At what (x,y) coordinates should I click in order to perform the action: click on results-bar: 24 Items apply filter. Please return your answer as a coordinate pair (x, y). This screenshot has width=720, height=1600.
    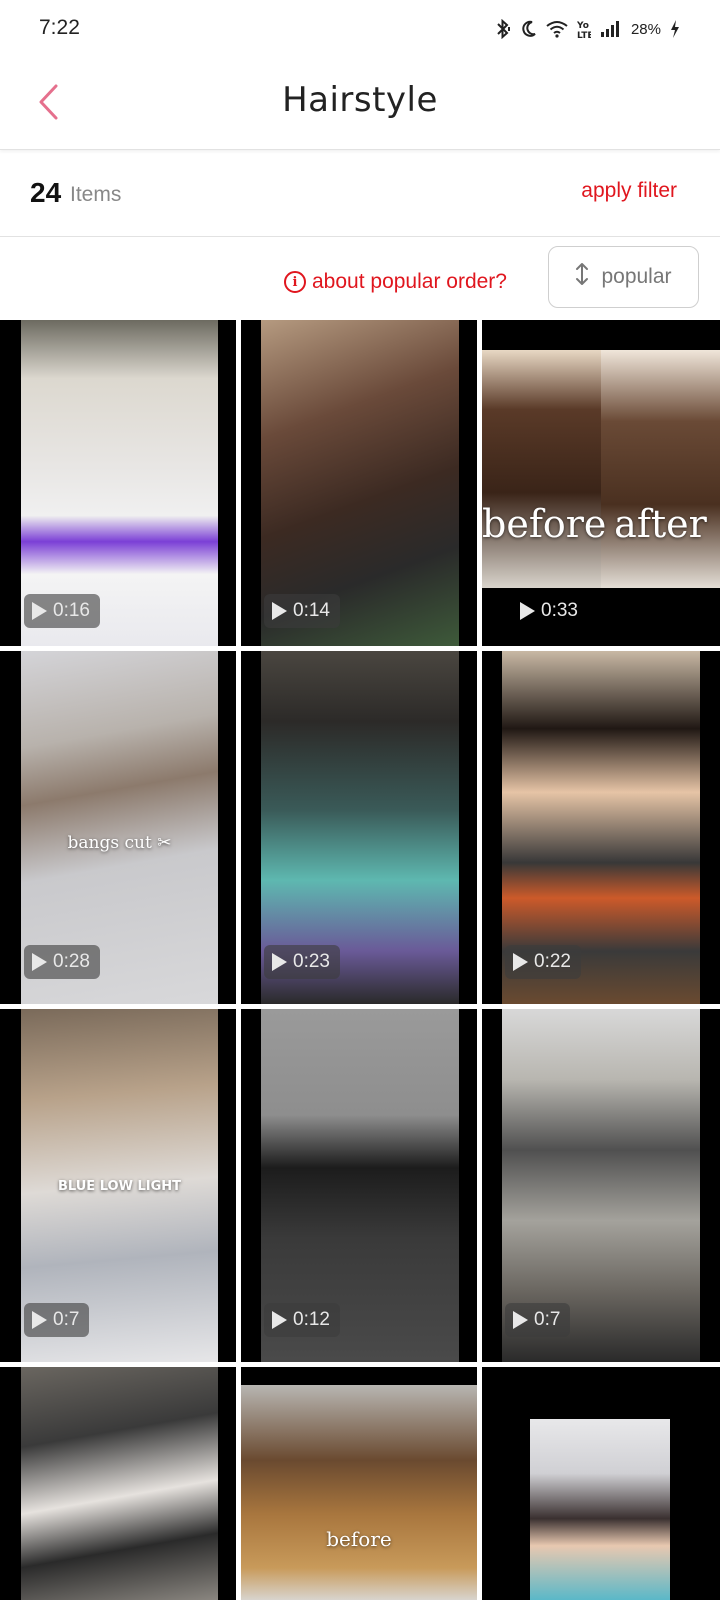
    Looking at the image, I should click on (360, 194).